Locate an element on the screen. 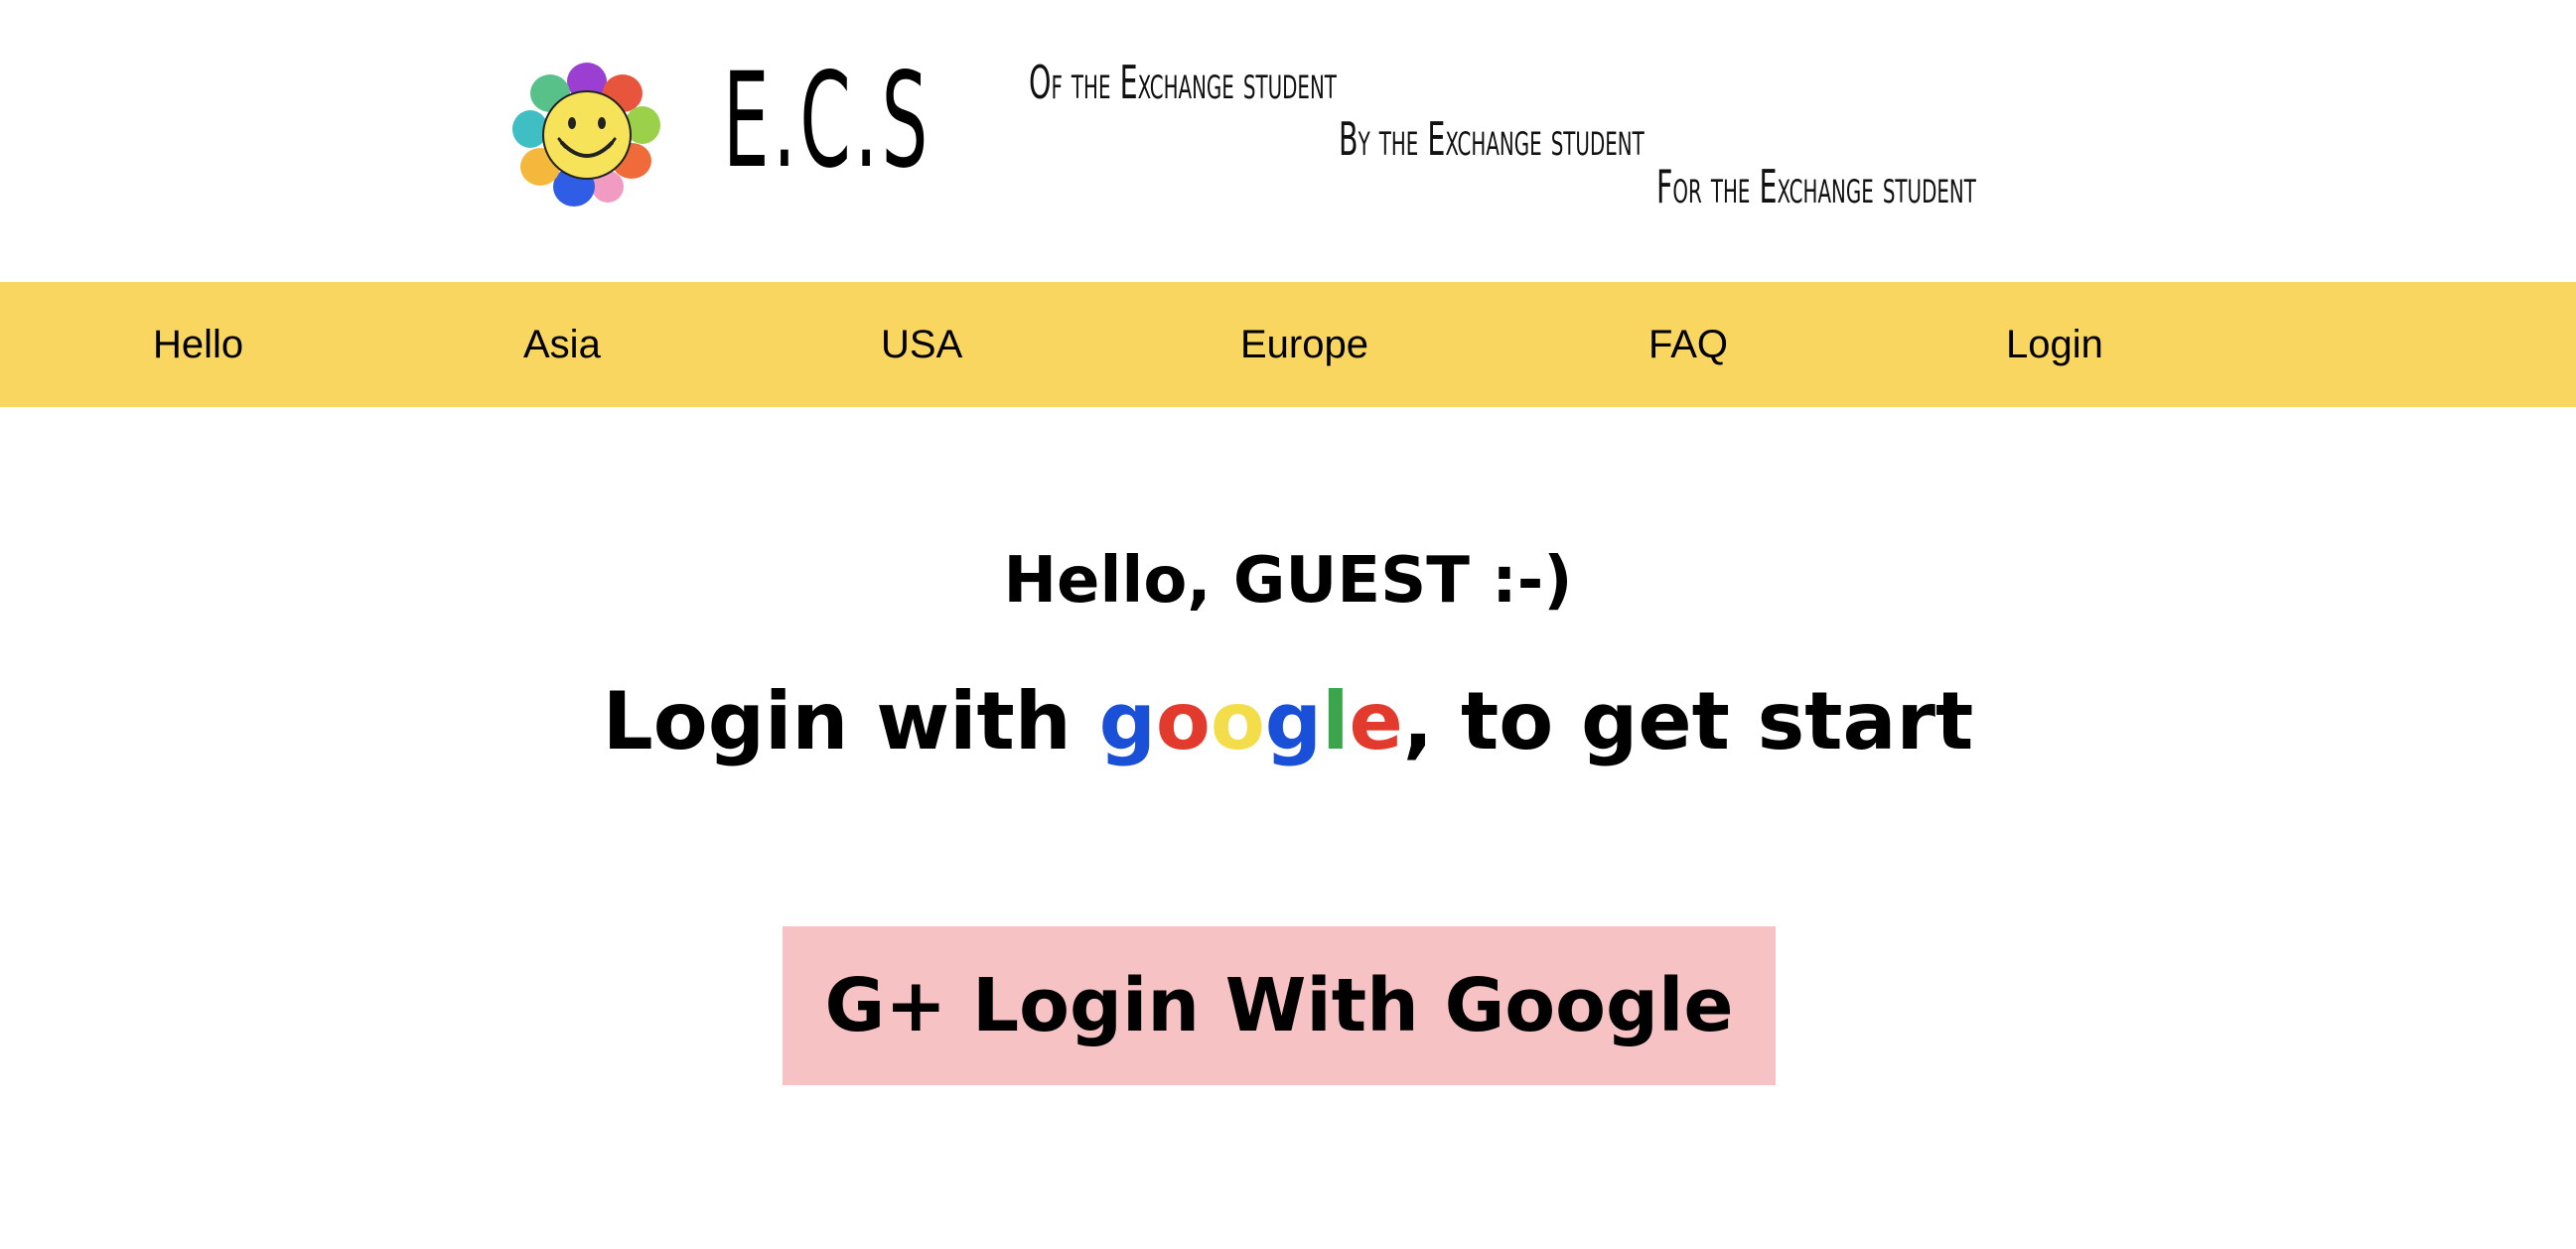  prompt-text-before: Login with is located at coordinates (850, 721).